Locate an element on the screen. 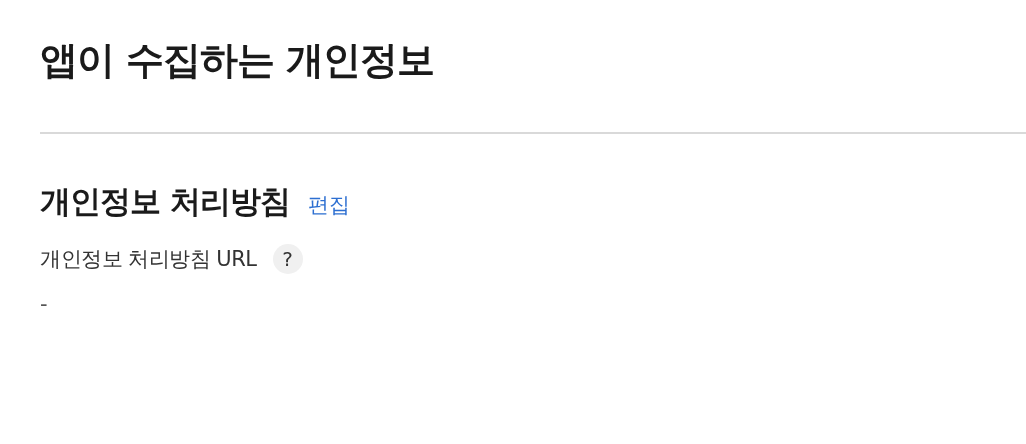  page-title: 앱이 수집하는 개인정보 is located at coordinates (238, 60).